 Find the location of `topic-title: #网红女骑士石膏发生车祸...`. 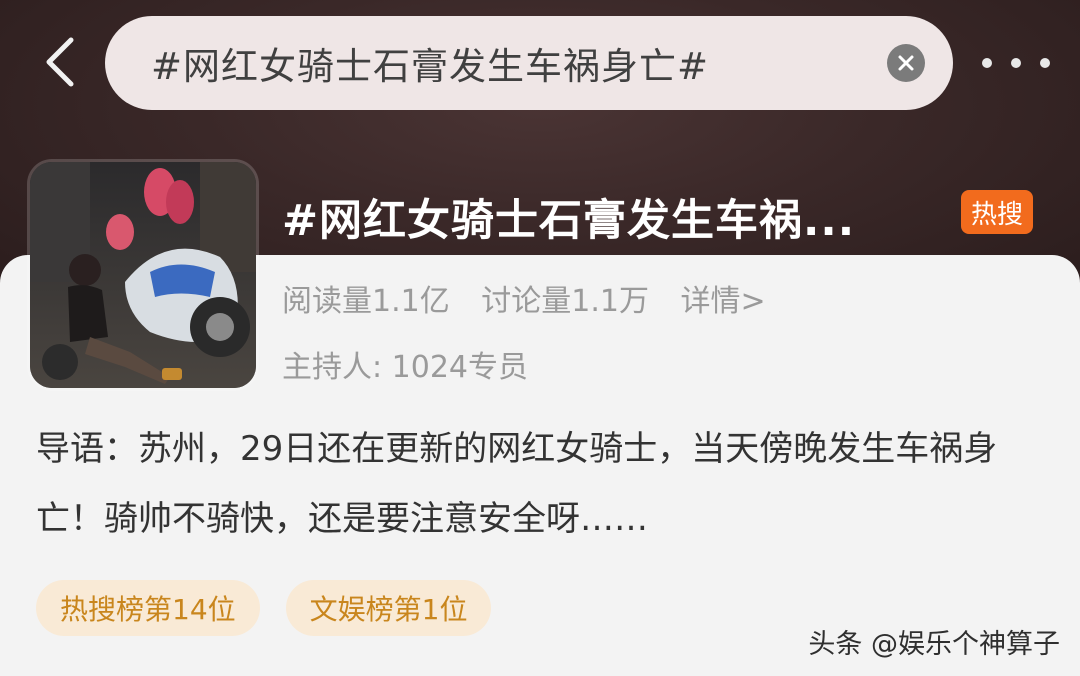

topic-title: #网红女骑士石膏发生车祸... is located at coordinates (569, 221).